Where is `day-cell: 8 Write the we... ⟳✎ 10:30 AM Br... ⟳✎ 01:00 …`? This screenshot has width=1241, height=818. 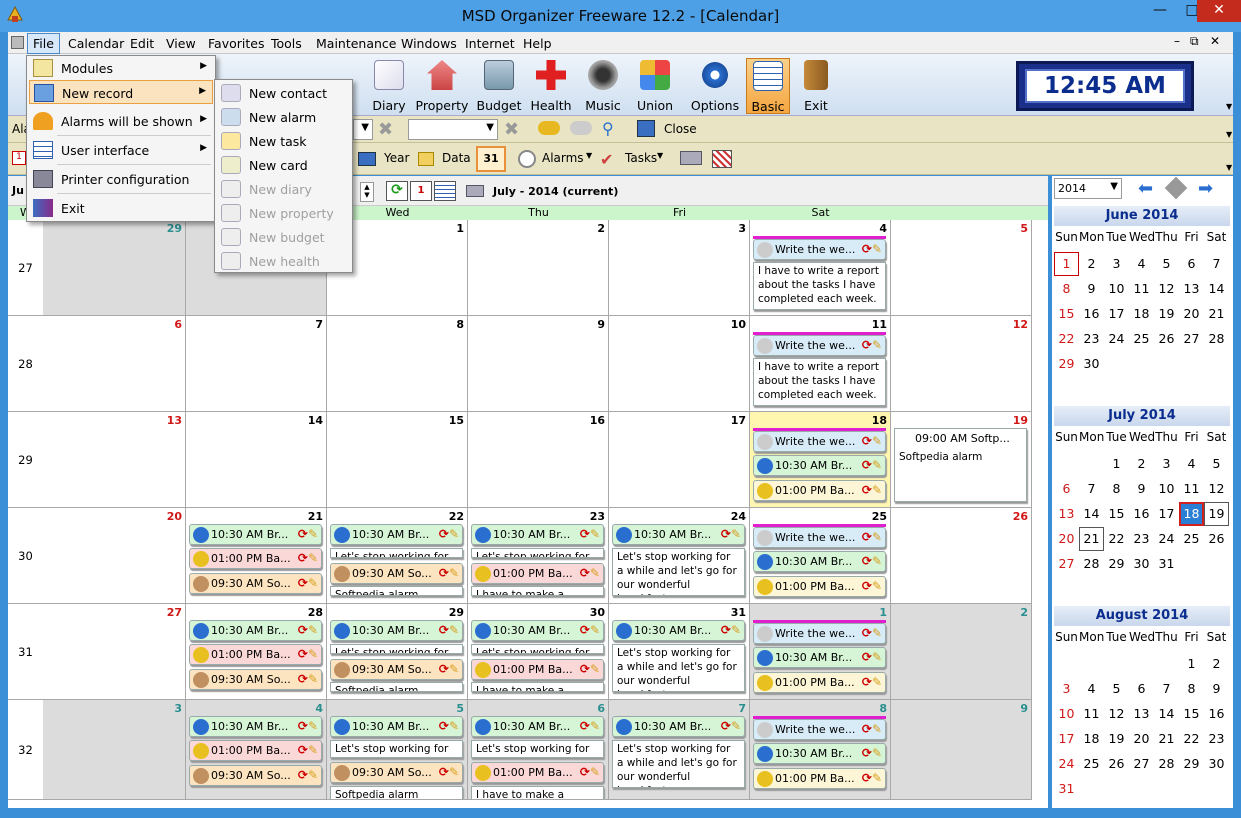
day-cell: 8 Write the we... ⟳✎ 10:30 AM Br... ⟳✎ 01:00 … is located at coordinates (820, 750).